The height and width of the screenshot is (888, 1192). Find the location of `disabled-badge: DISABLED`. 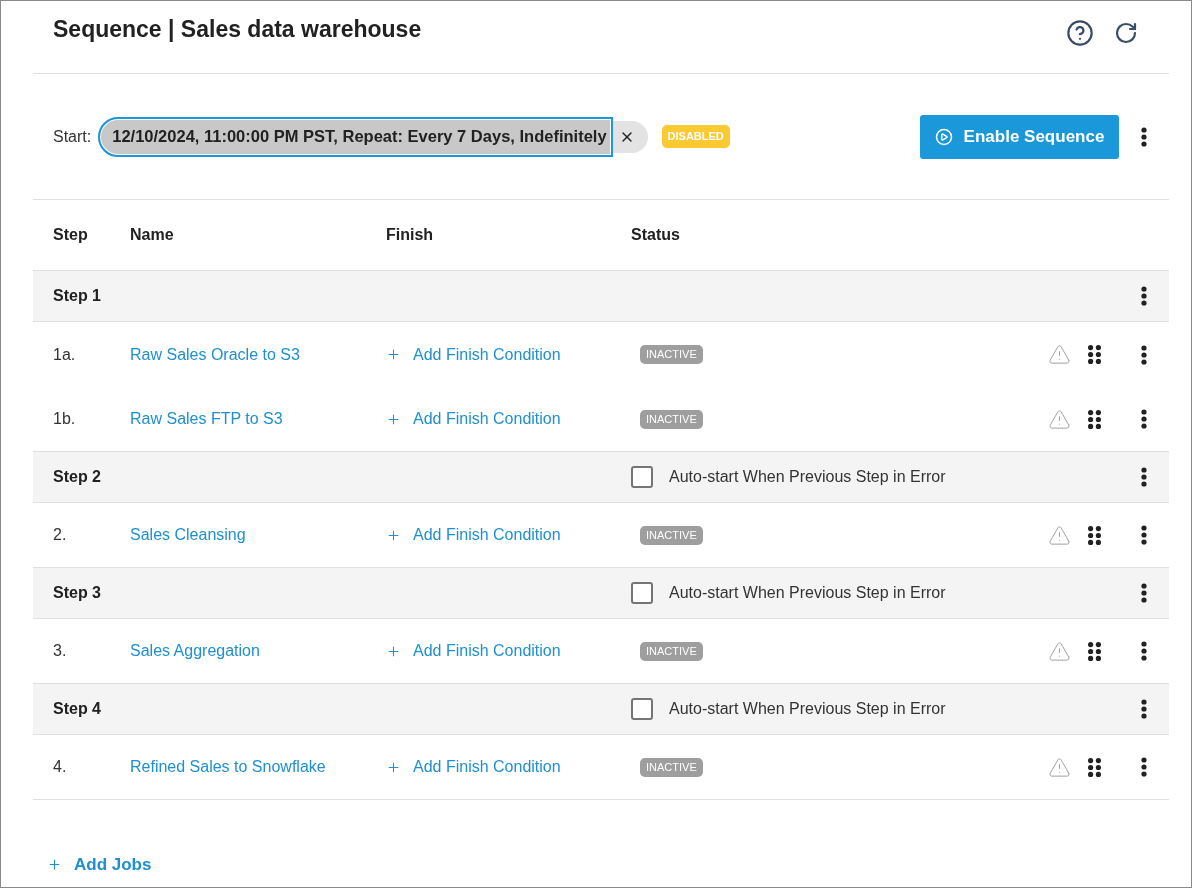

disabled-badge: DISABLED is located at coordinates (695, 136).